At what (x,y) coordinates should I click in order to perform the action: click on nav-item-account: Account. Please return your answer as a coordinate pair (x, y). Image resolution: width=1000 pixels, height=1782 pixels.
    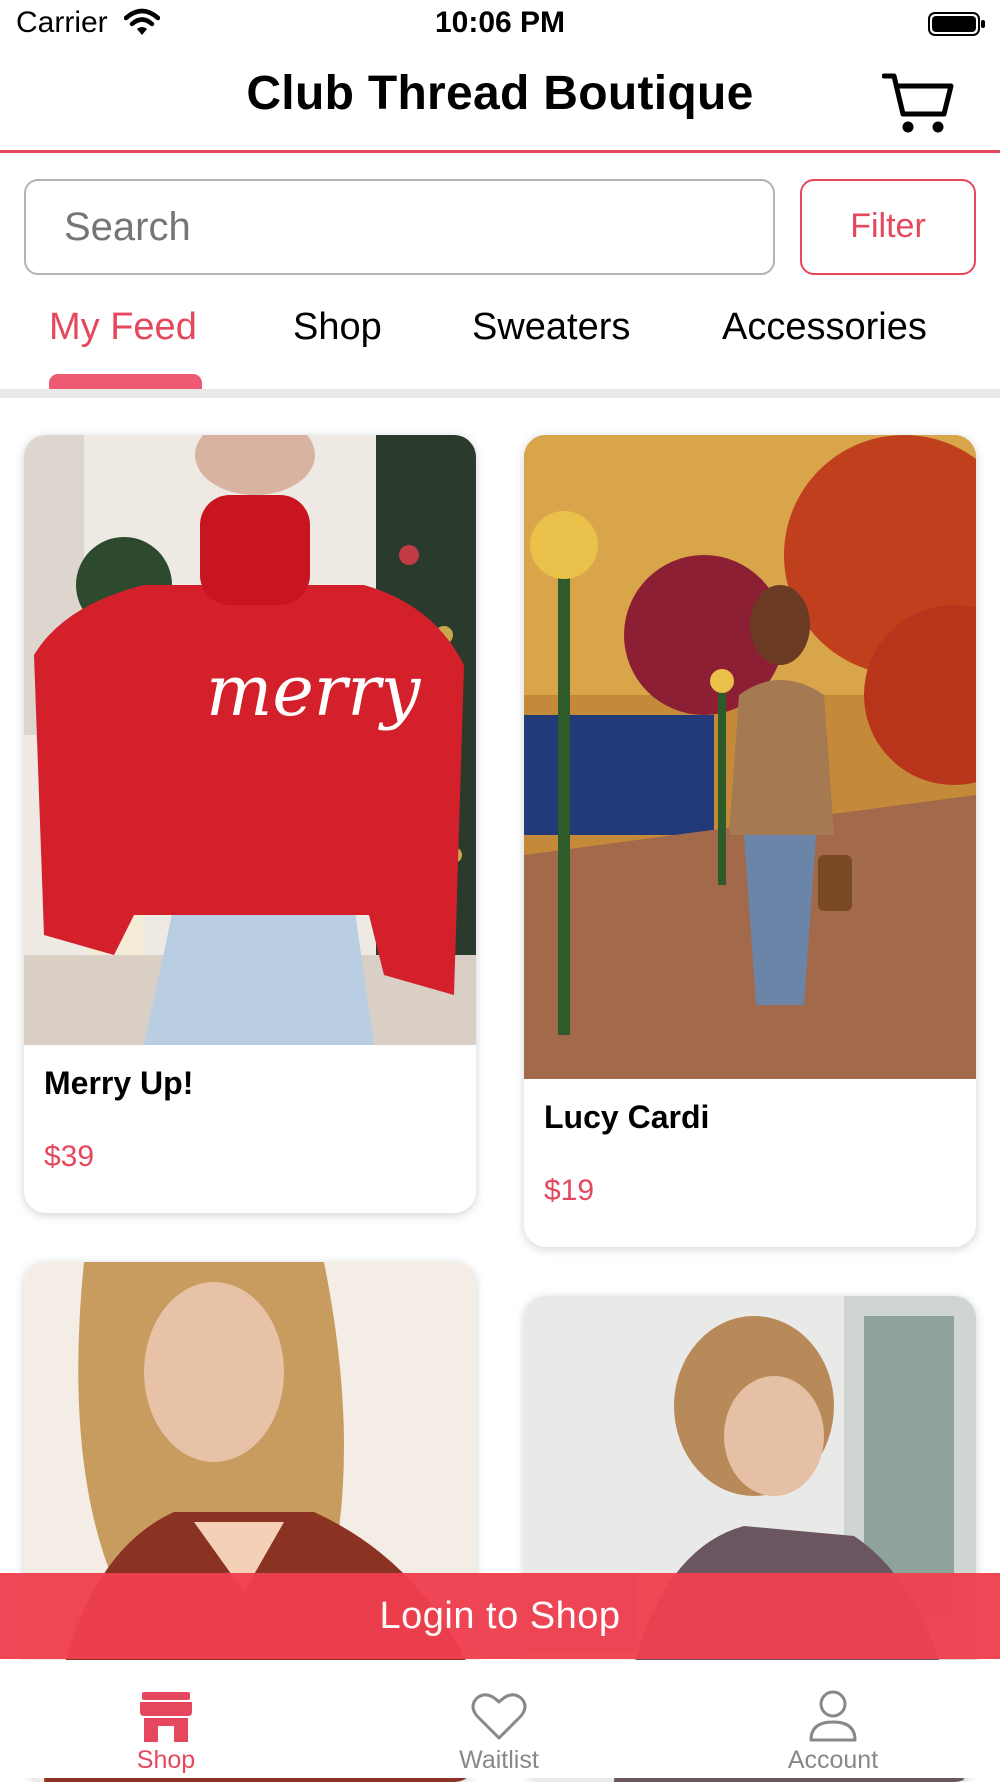
    Looking at the image, I should click on (833, 1719).